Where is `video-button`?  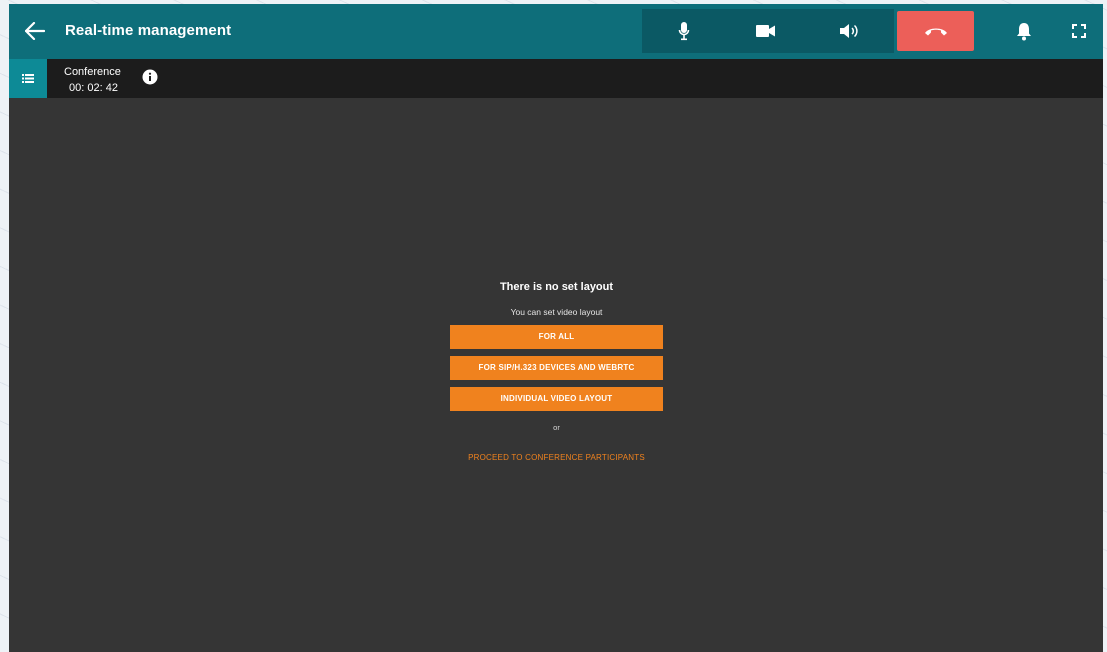 video-button is located at coordinates (766, 31).